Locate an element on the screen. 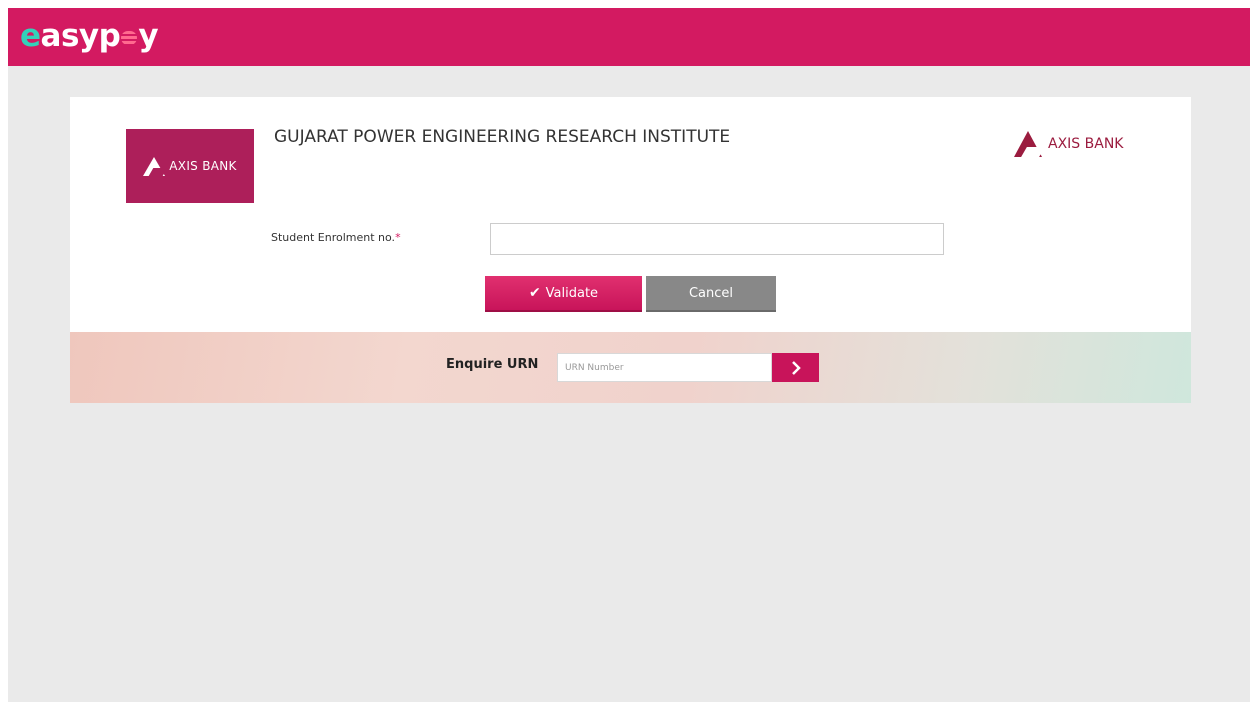  cancel-button: Cancel is located at coordinates (711, 294).